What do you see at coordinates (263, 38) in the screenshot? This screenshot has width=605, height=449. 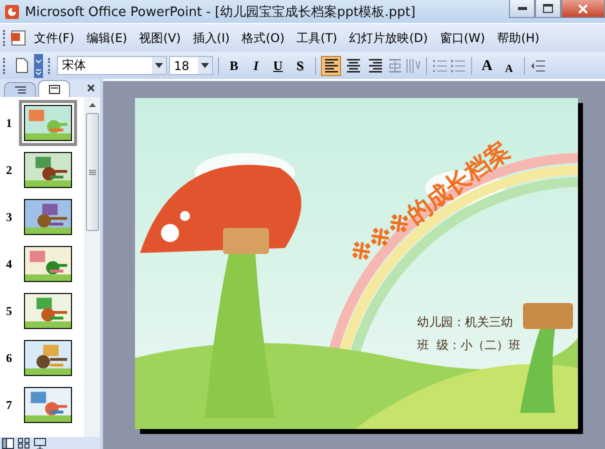 I see `menu-item: 格式(O)` at bounding box center [263, 38].